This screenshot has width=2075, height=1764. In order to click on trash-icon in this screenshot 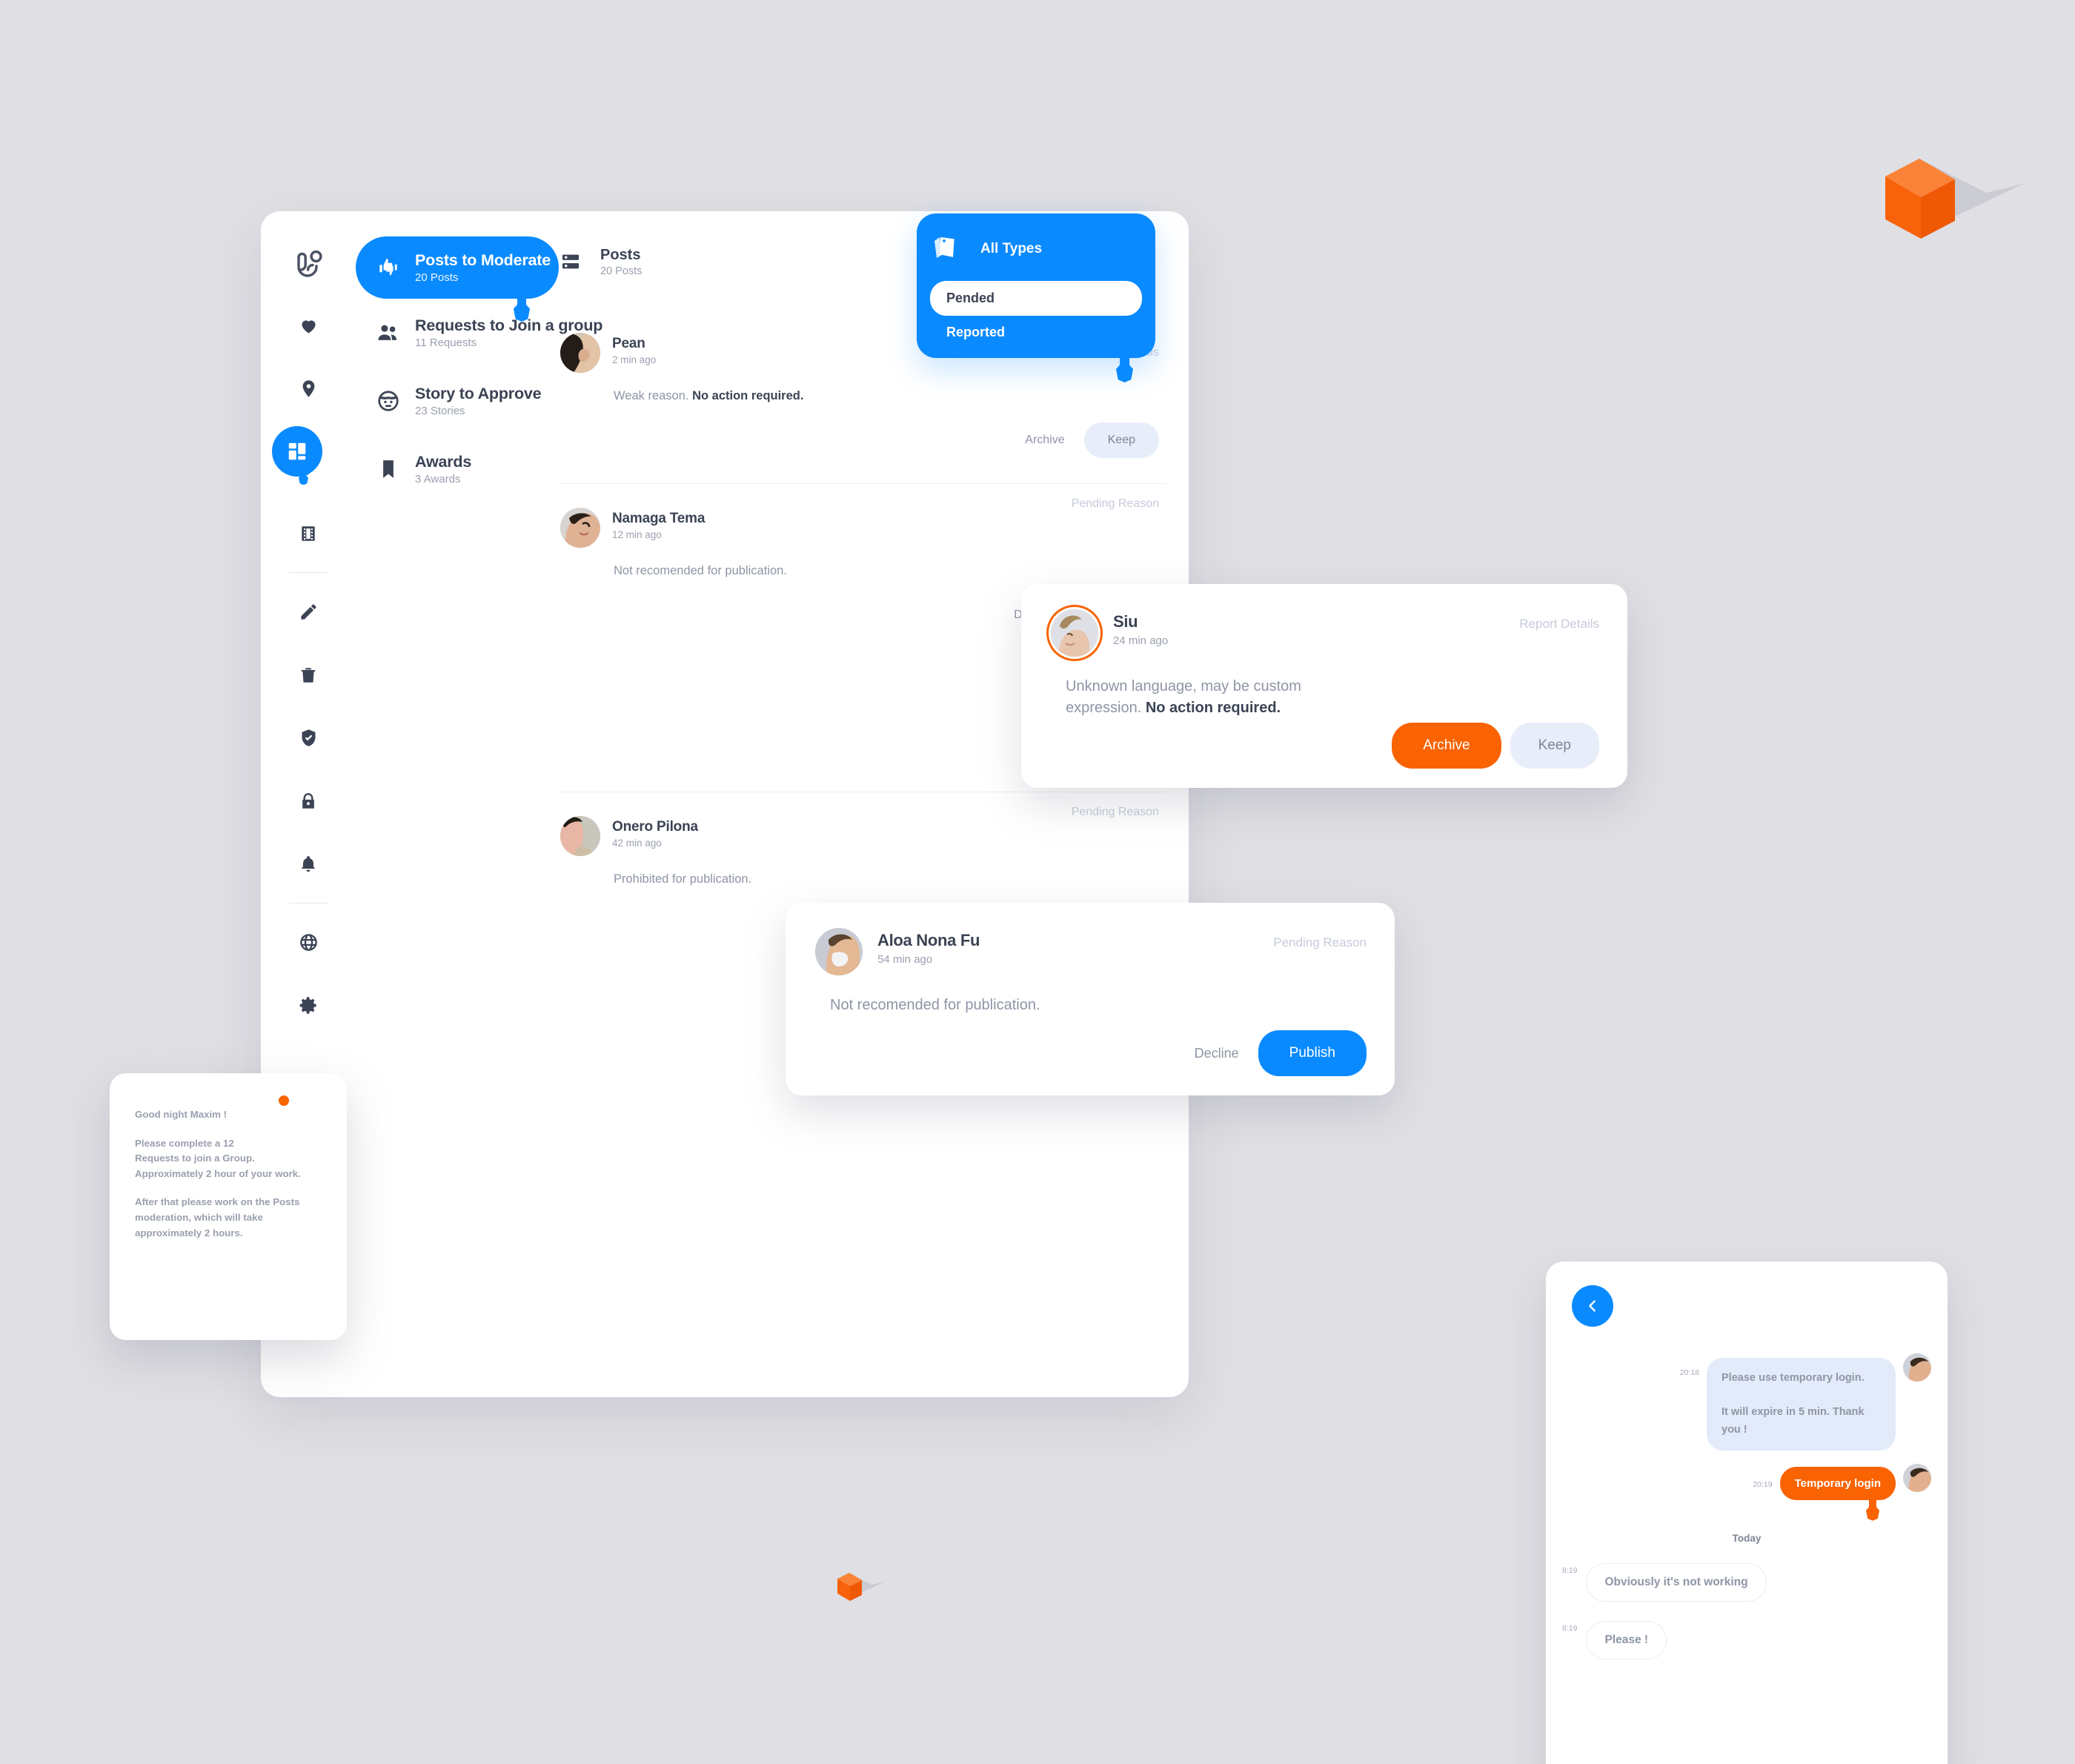, I will do `click(308, 675)`.